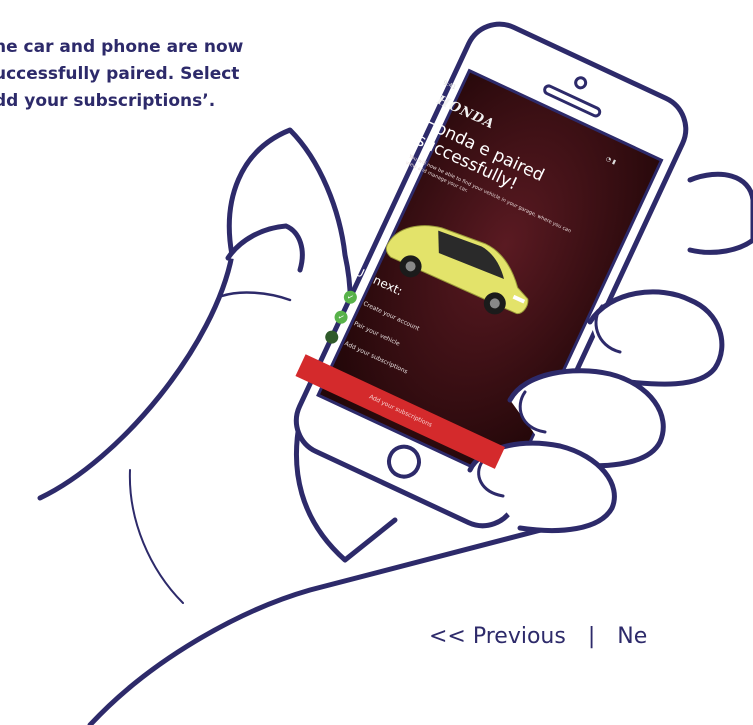  Describe the element at coordinates (332, 337) in the screenshot. I see `pending-circle-icon` at that location.